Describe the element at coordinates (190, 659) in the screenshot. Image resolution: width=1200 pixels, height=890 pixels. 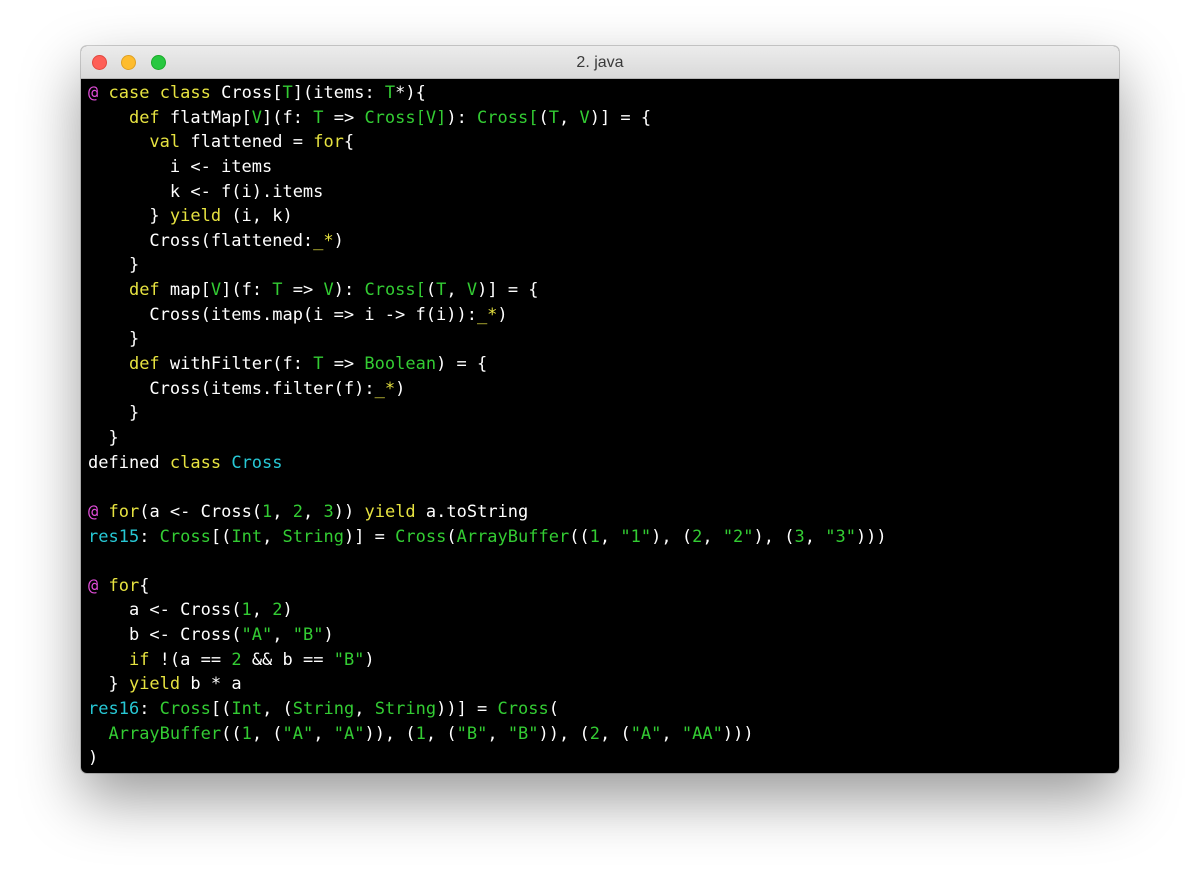
I see `code-token: !(a ==` at that location.